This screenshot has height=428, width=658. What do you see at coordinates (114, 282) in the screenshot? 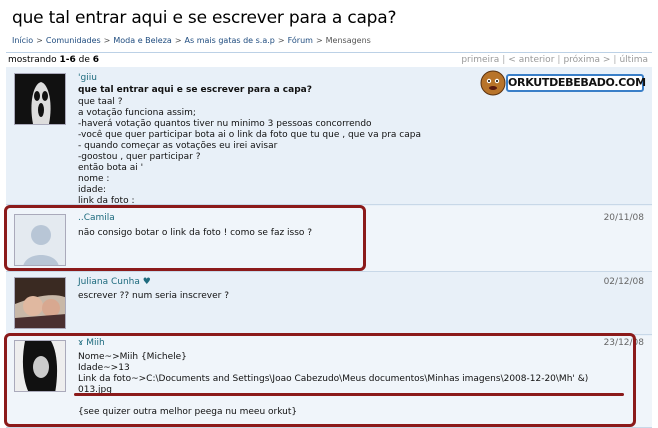
I see `post-author: Juliana Cunha ♥` at bounding box center [114, 282].